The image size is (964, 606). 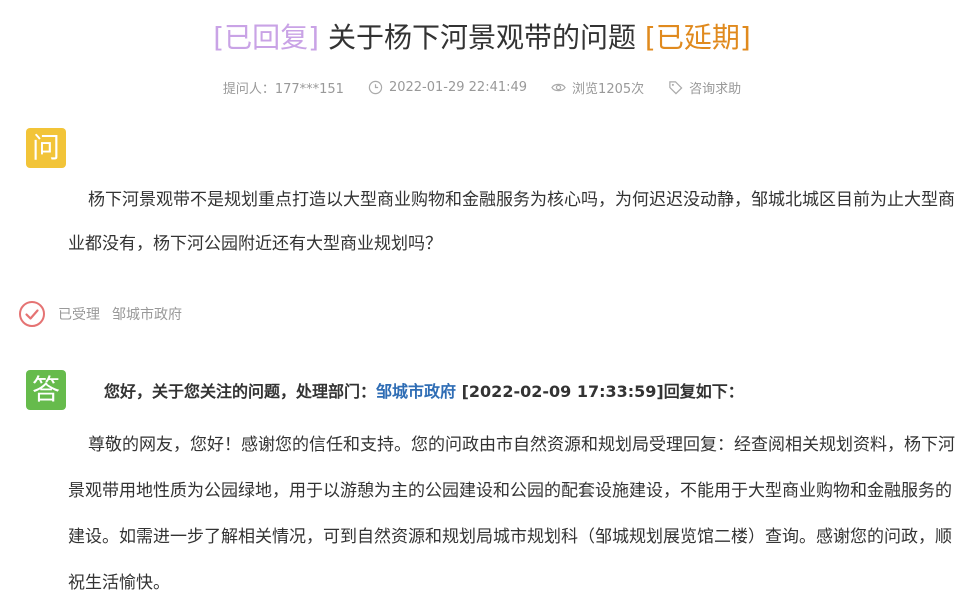 What do you see at coordinates (416, 391) in the screenshot?
I see `department-link: 邹城市政府` at bounding box center [416, 391].